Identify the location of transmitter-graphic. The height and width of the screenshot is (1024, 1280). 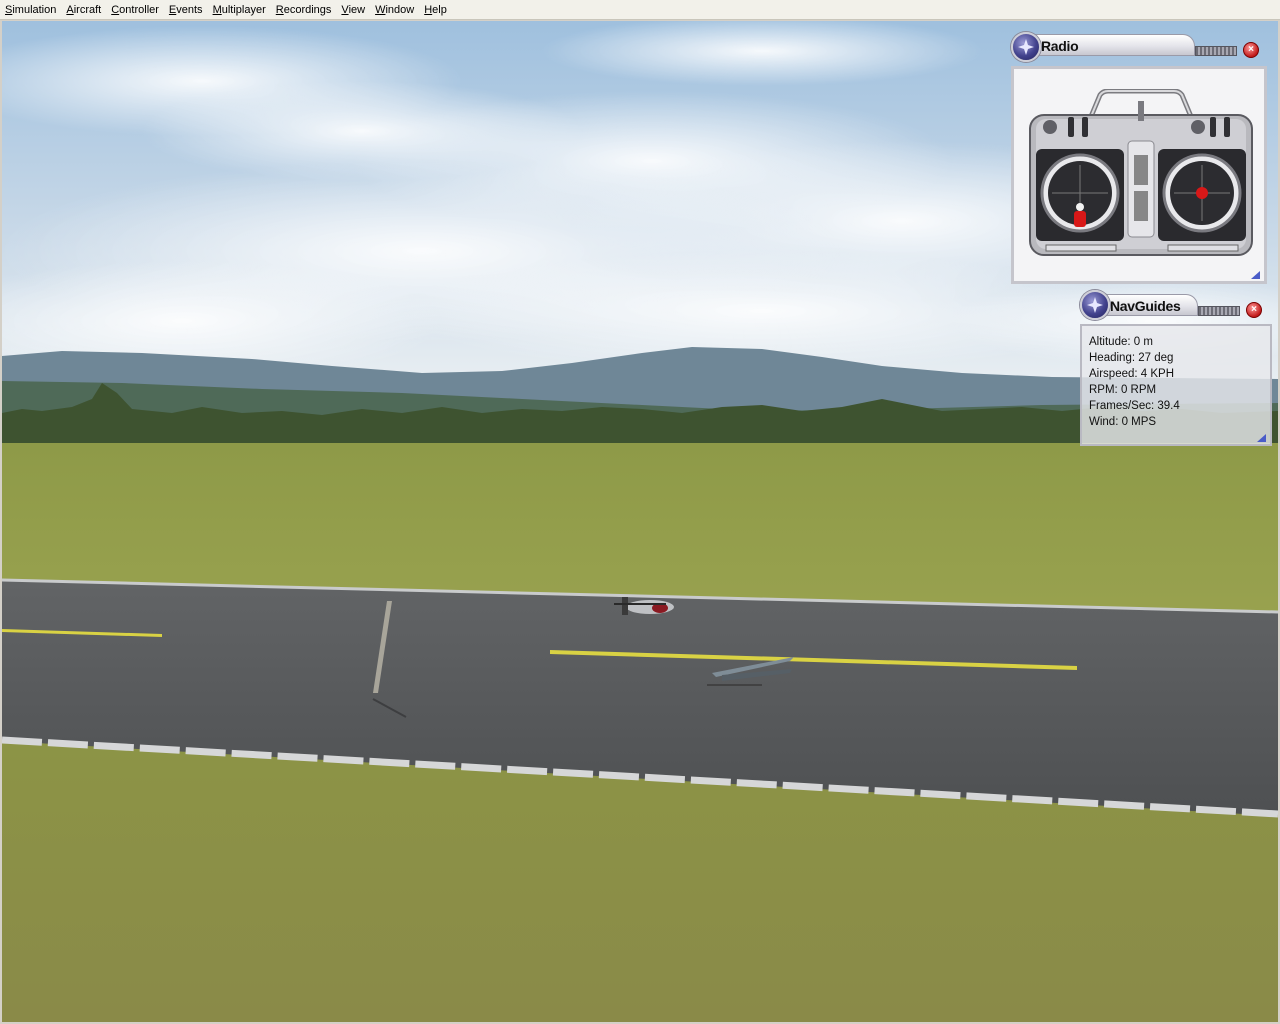
(1141, 172).